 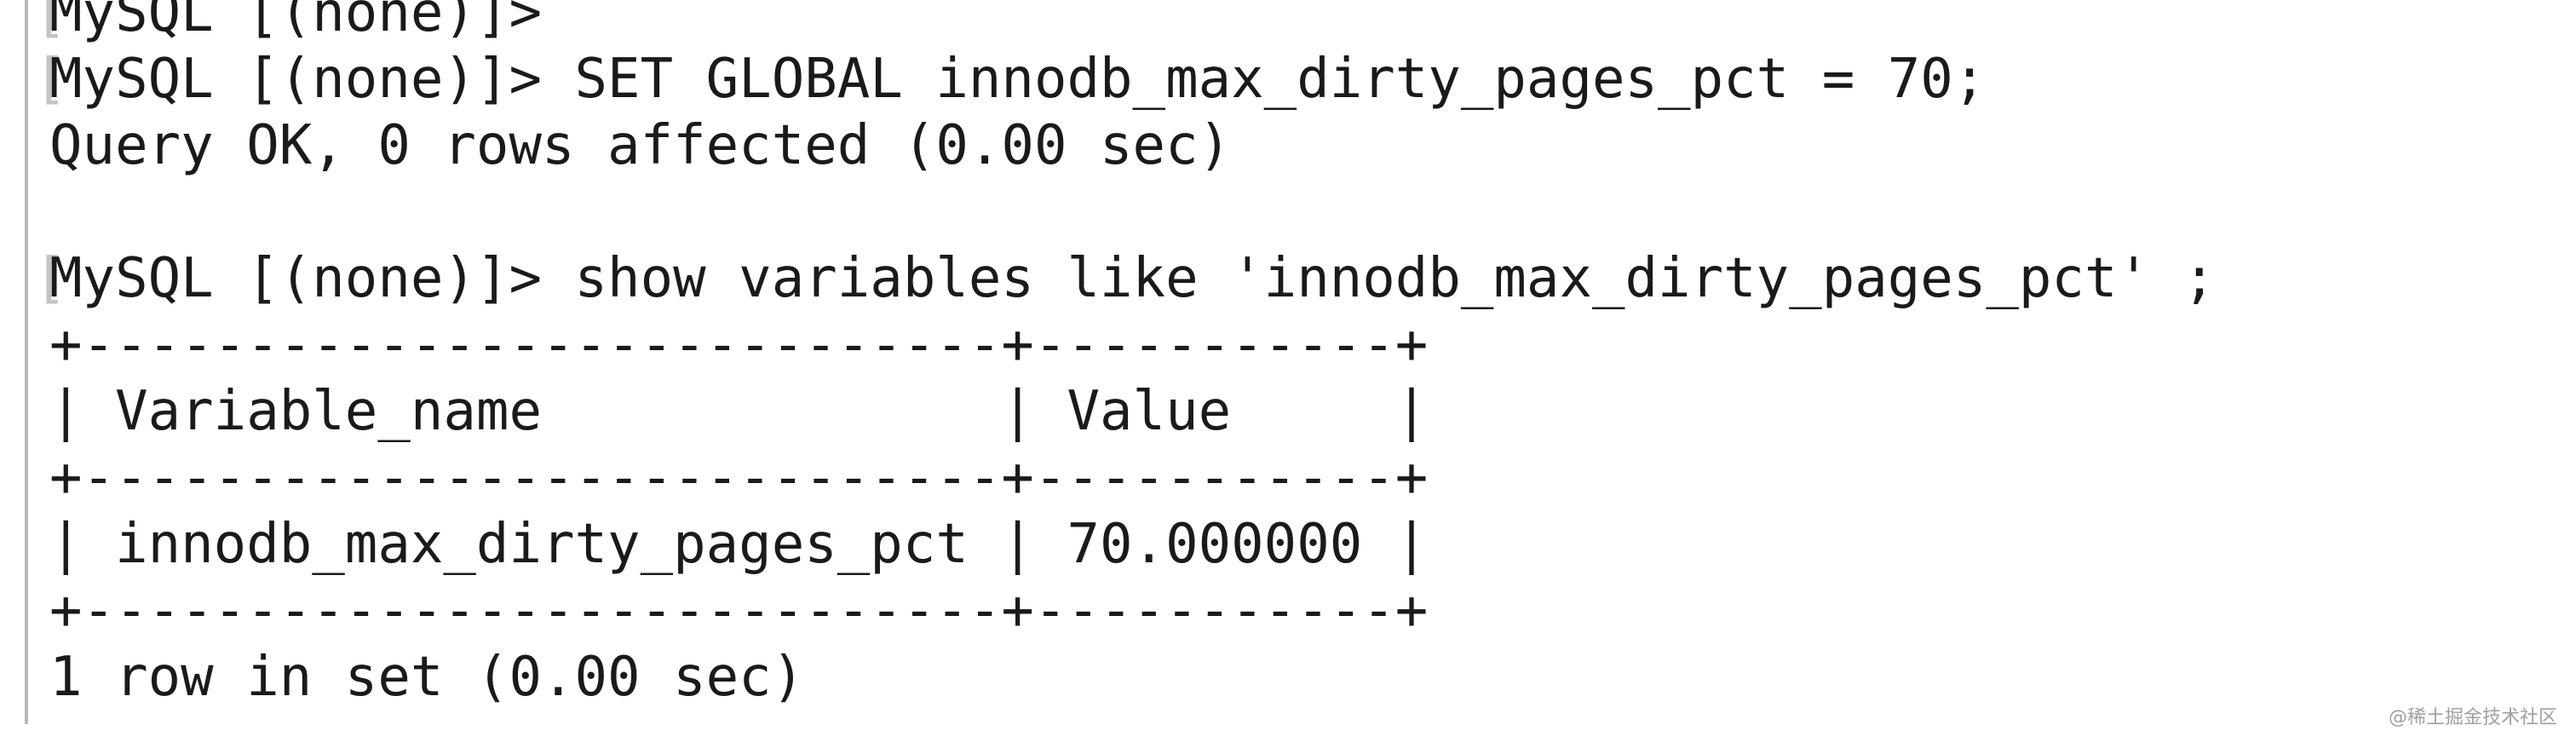 What do you see at coordinates (2473, 718) in the screenshot?
I see `watermark: @稀土掘金技术社区` at bounding box center [2473, 718].